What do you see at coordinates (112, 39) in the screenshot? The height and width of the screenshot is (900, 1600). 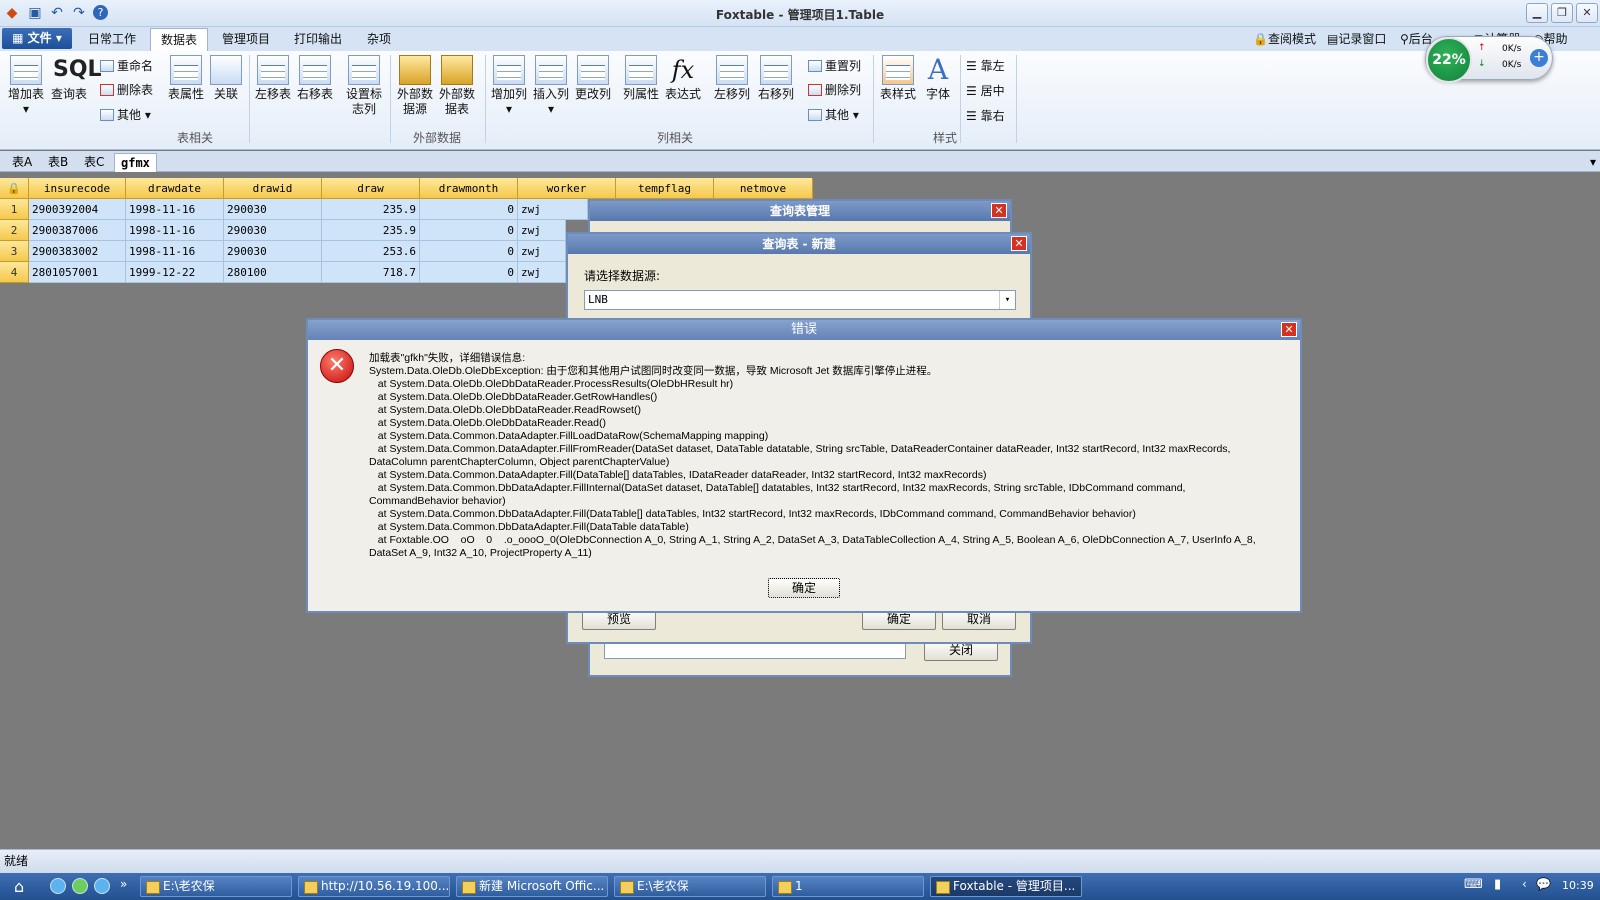 I see `tab-daily-work: 日常工作` at bounding box center [112, 39].